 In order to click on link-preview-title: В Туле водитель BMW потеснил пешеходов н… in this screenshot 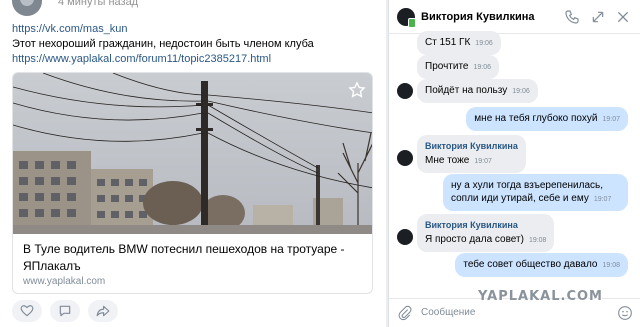, I will do `click(193, 258)`.